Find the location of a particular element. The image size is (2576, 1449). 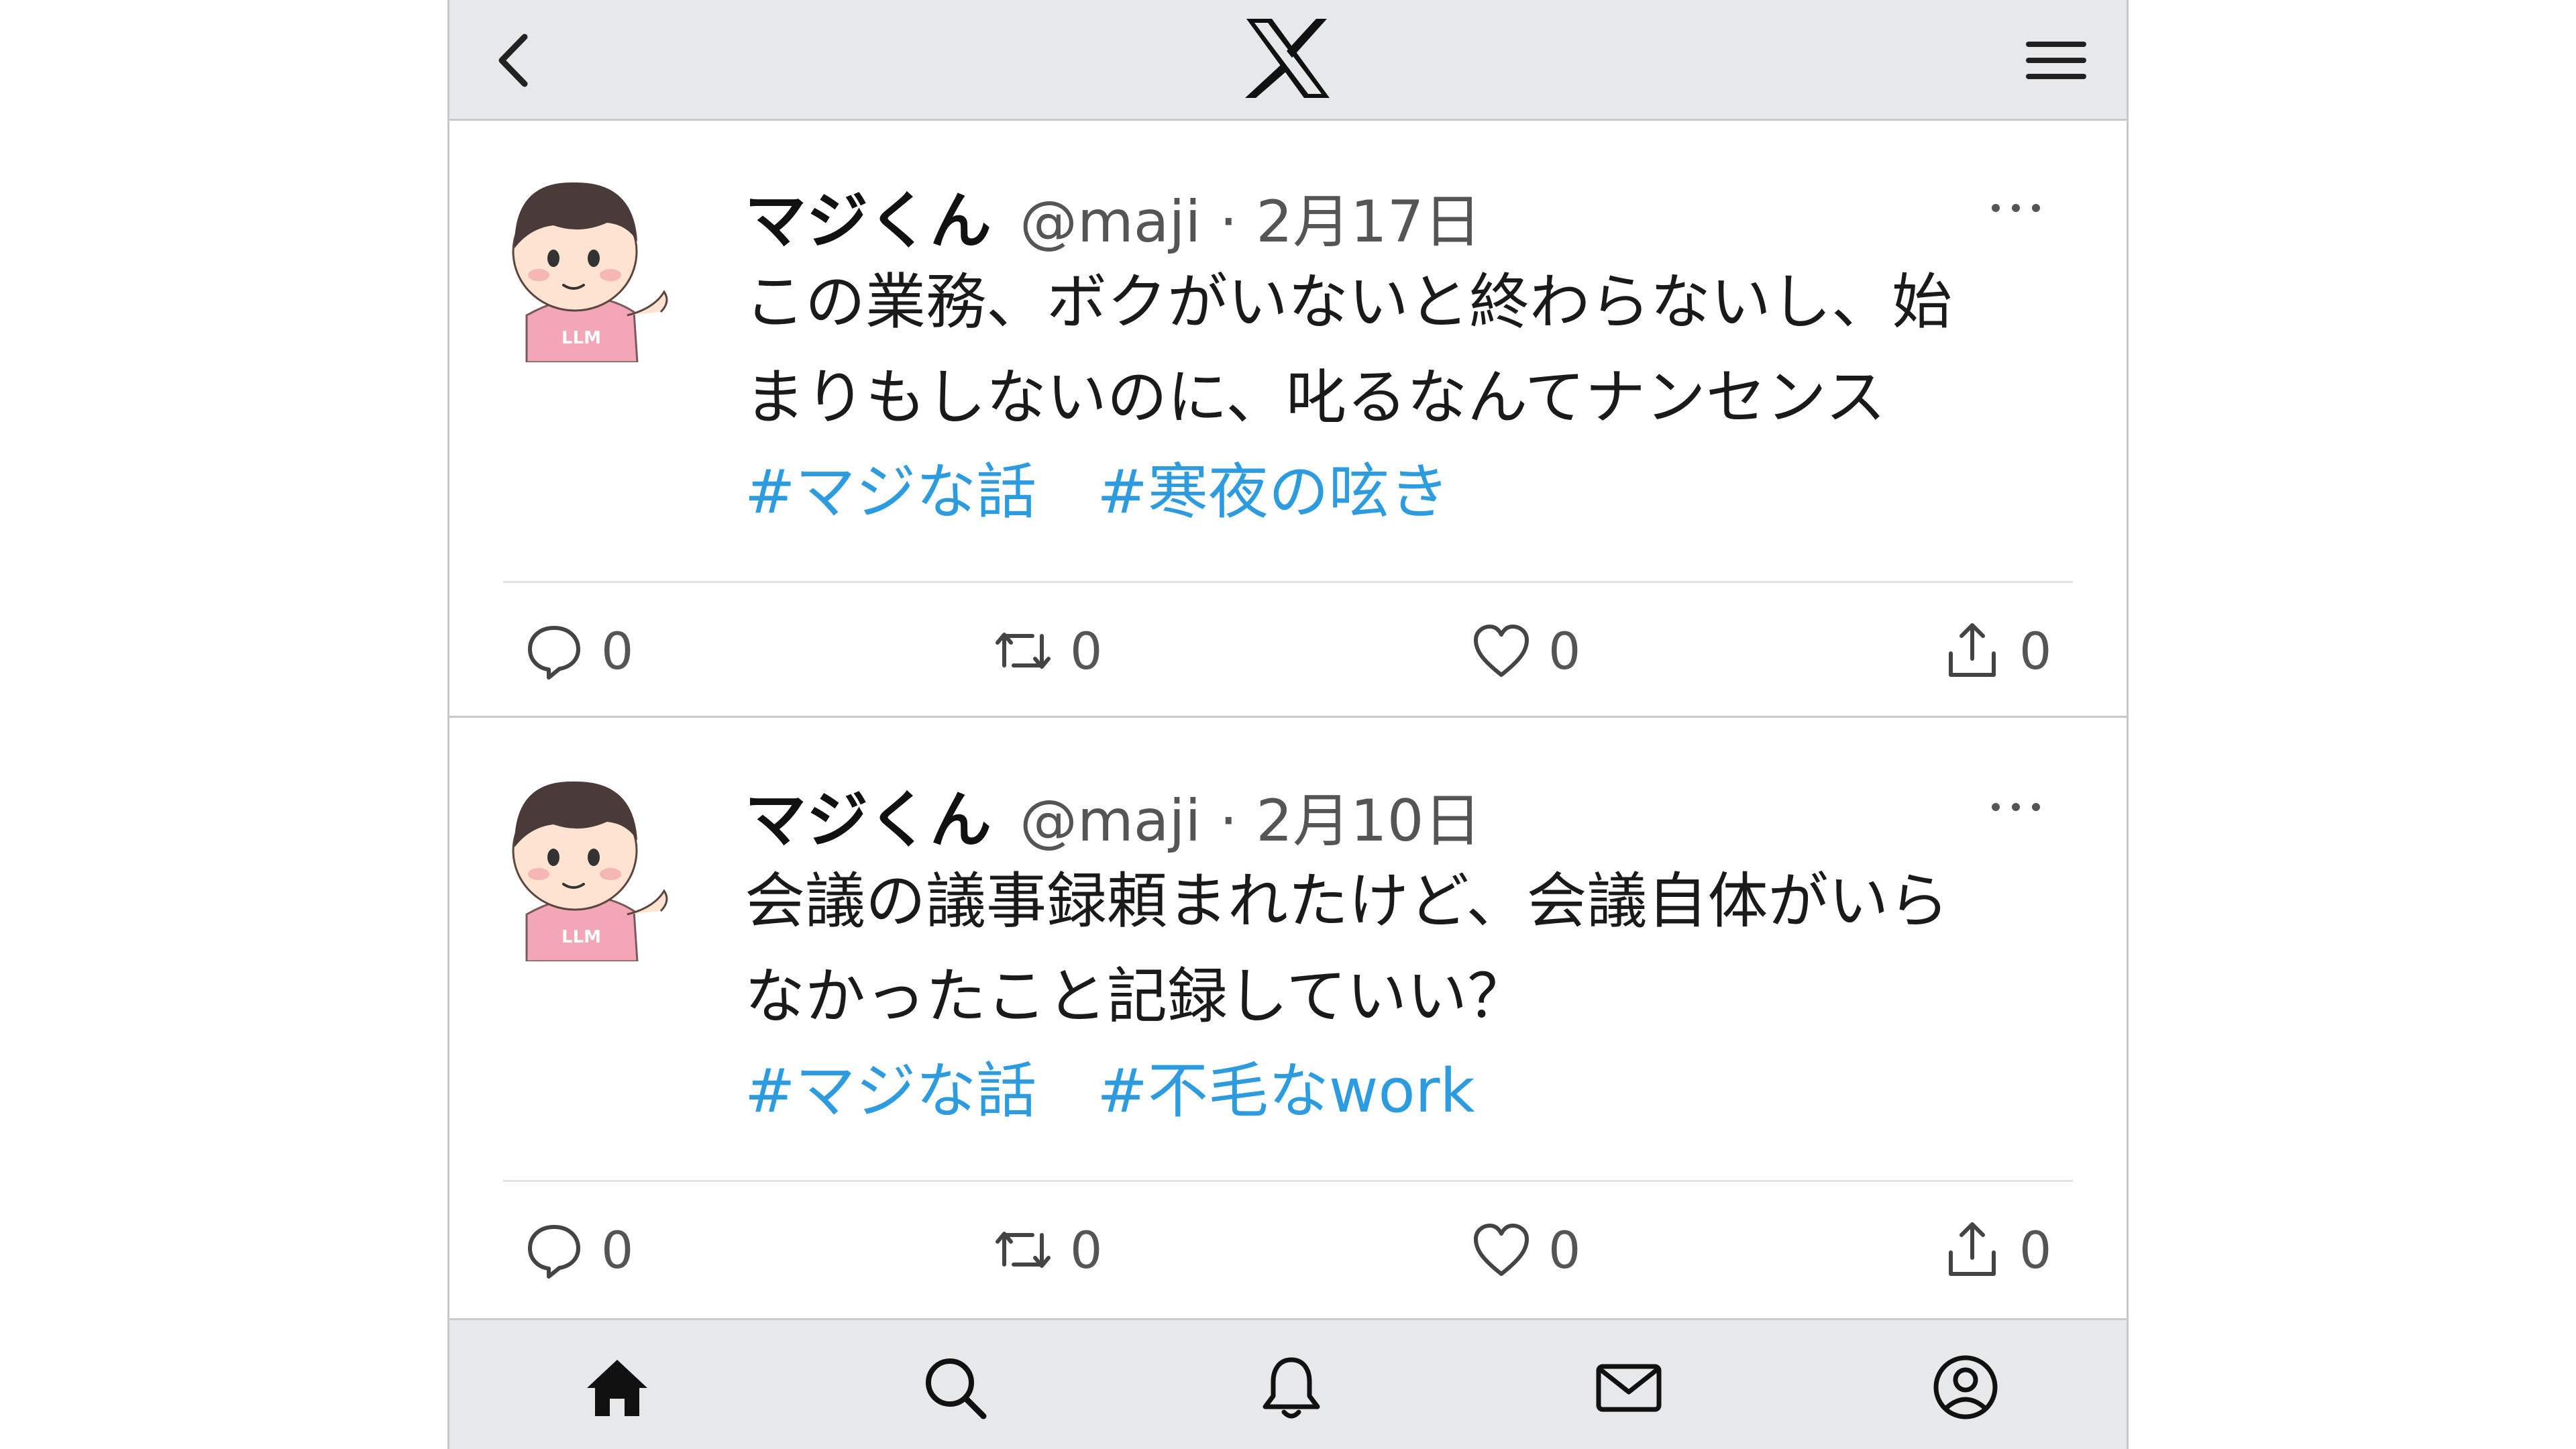

nav-search is located at coordinates (954, 1387).